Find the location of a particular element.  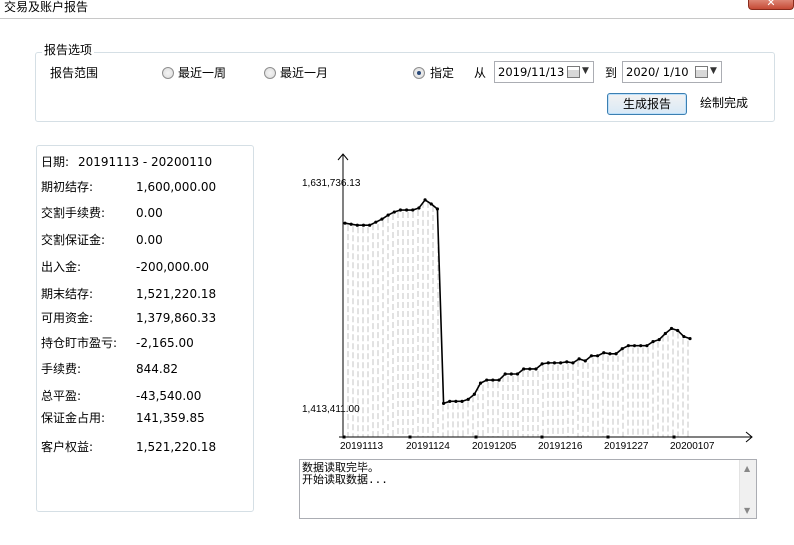

report-range-label: 报告范围 is located at coordinates (74, 73).